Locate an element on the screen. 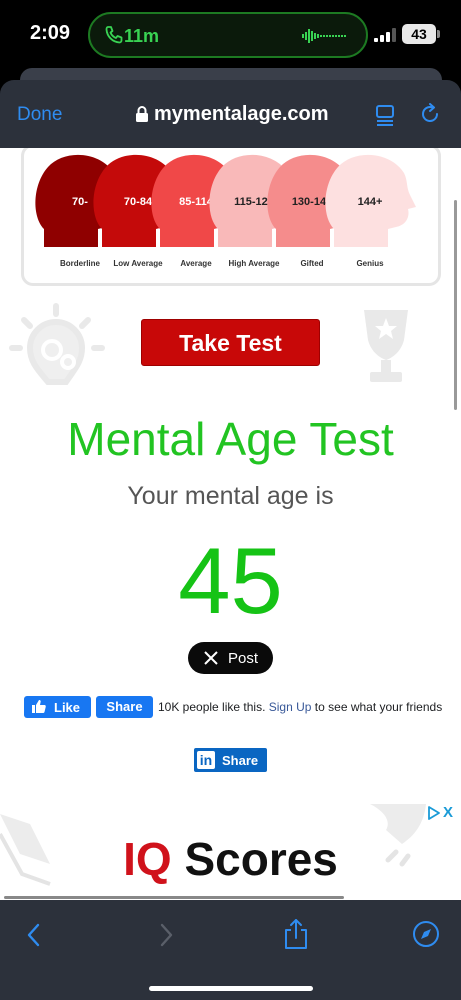 The image size is (461, 1000). battery-nub is located at coordinates (438, 34).